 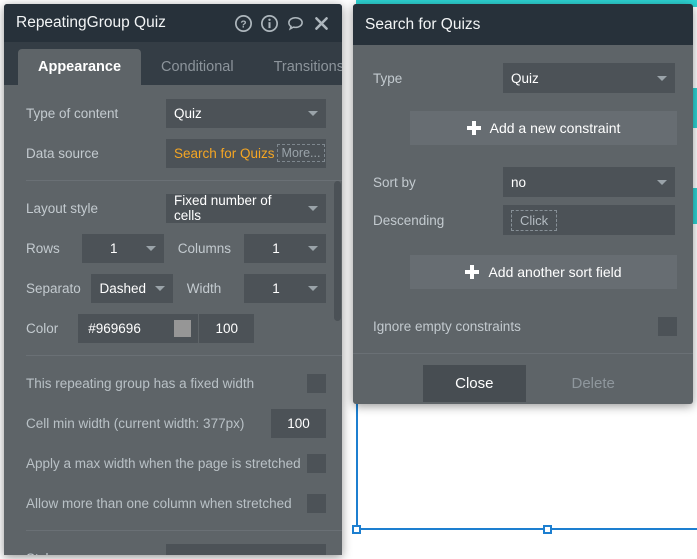 What do you see at coordinates (204, 248) in the screenshot?
I see `columns-label: Columns` at bounding box center [204, 248].